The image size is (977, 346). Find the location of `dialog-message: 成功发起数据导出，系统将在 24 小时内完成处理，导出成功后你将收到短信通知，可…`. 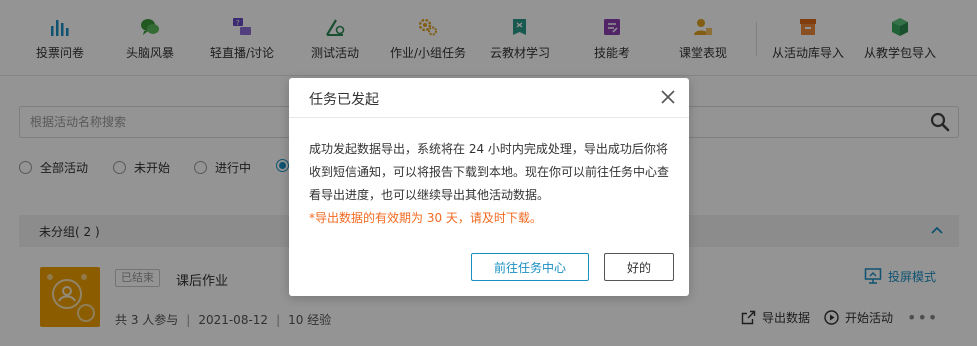

dialog-message: 成功发起数据导出，系统将在 24 小时内完成处理，导出成功后你将收到短信通知，可… is located at coordinates (489, 172).